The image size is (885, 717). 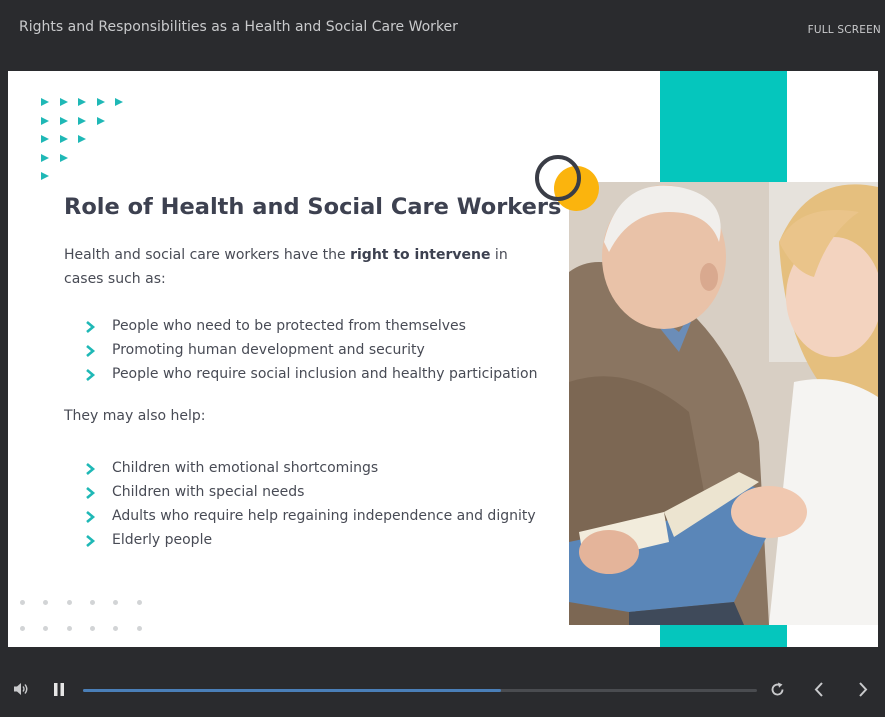 What do you see at coordinates (313, 207) in the screenshot?
I see `slide-heading: Role of Health and Social Care Workers` at bounding box center [313, 207].